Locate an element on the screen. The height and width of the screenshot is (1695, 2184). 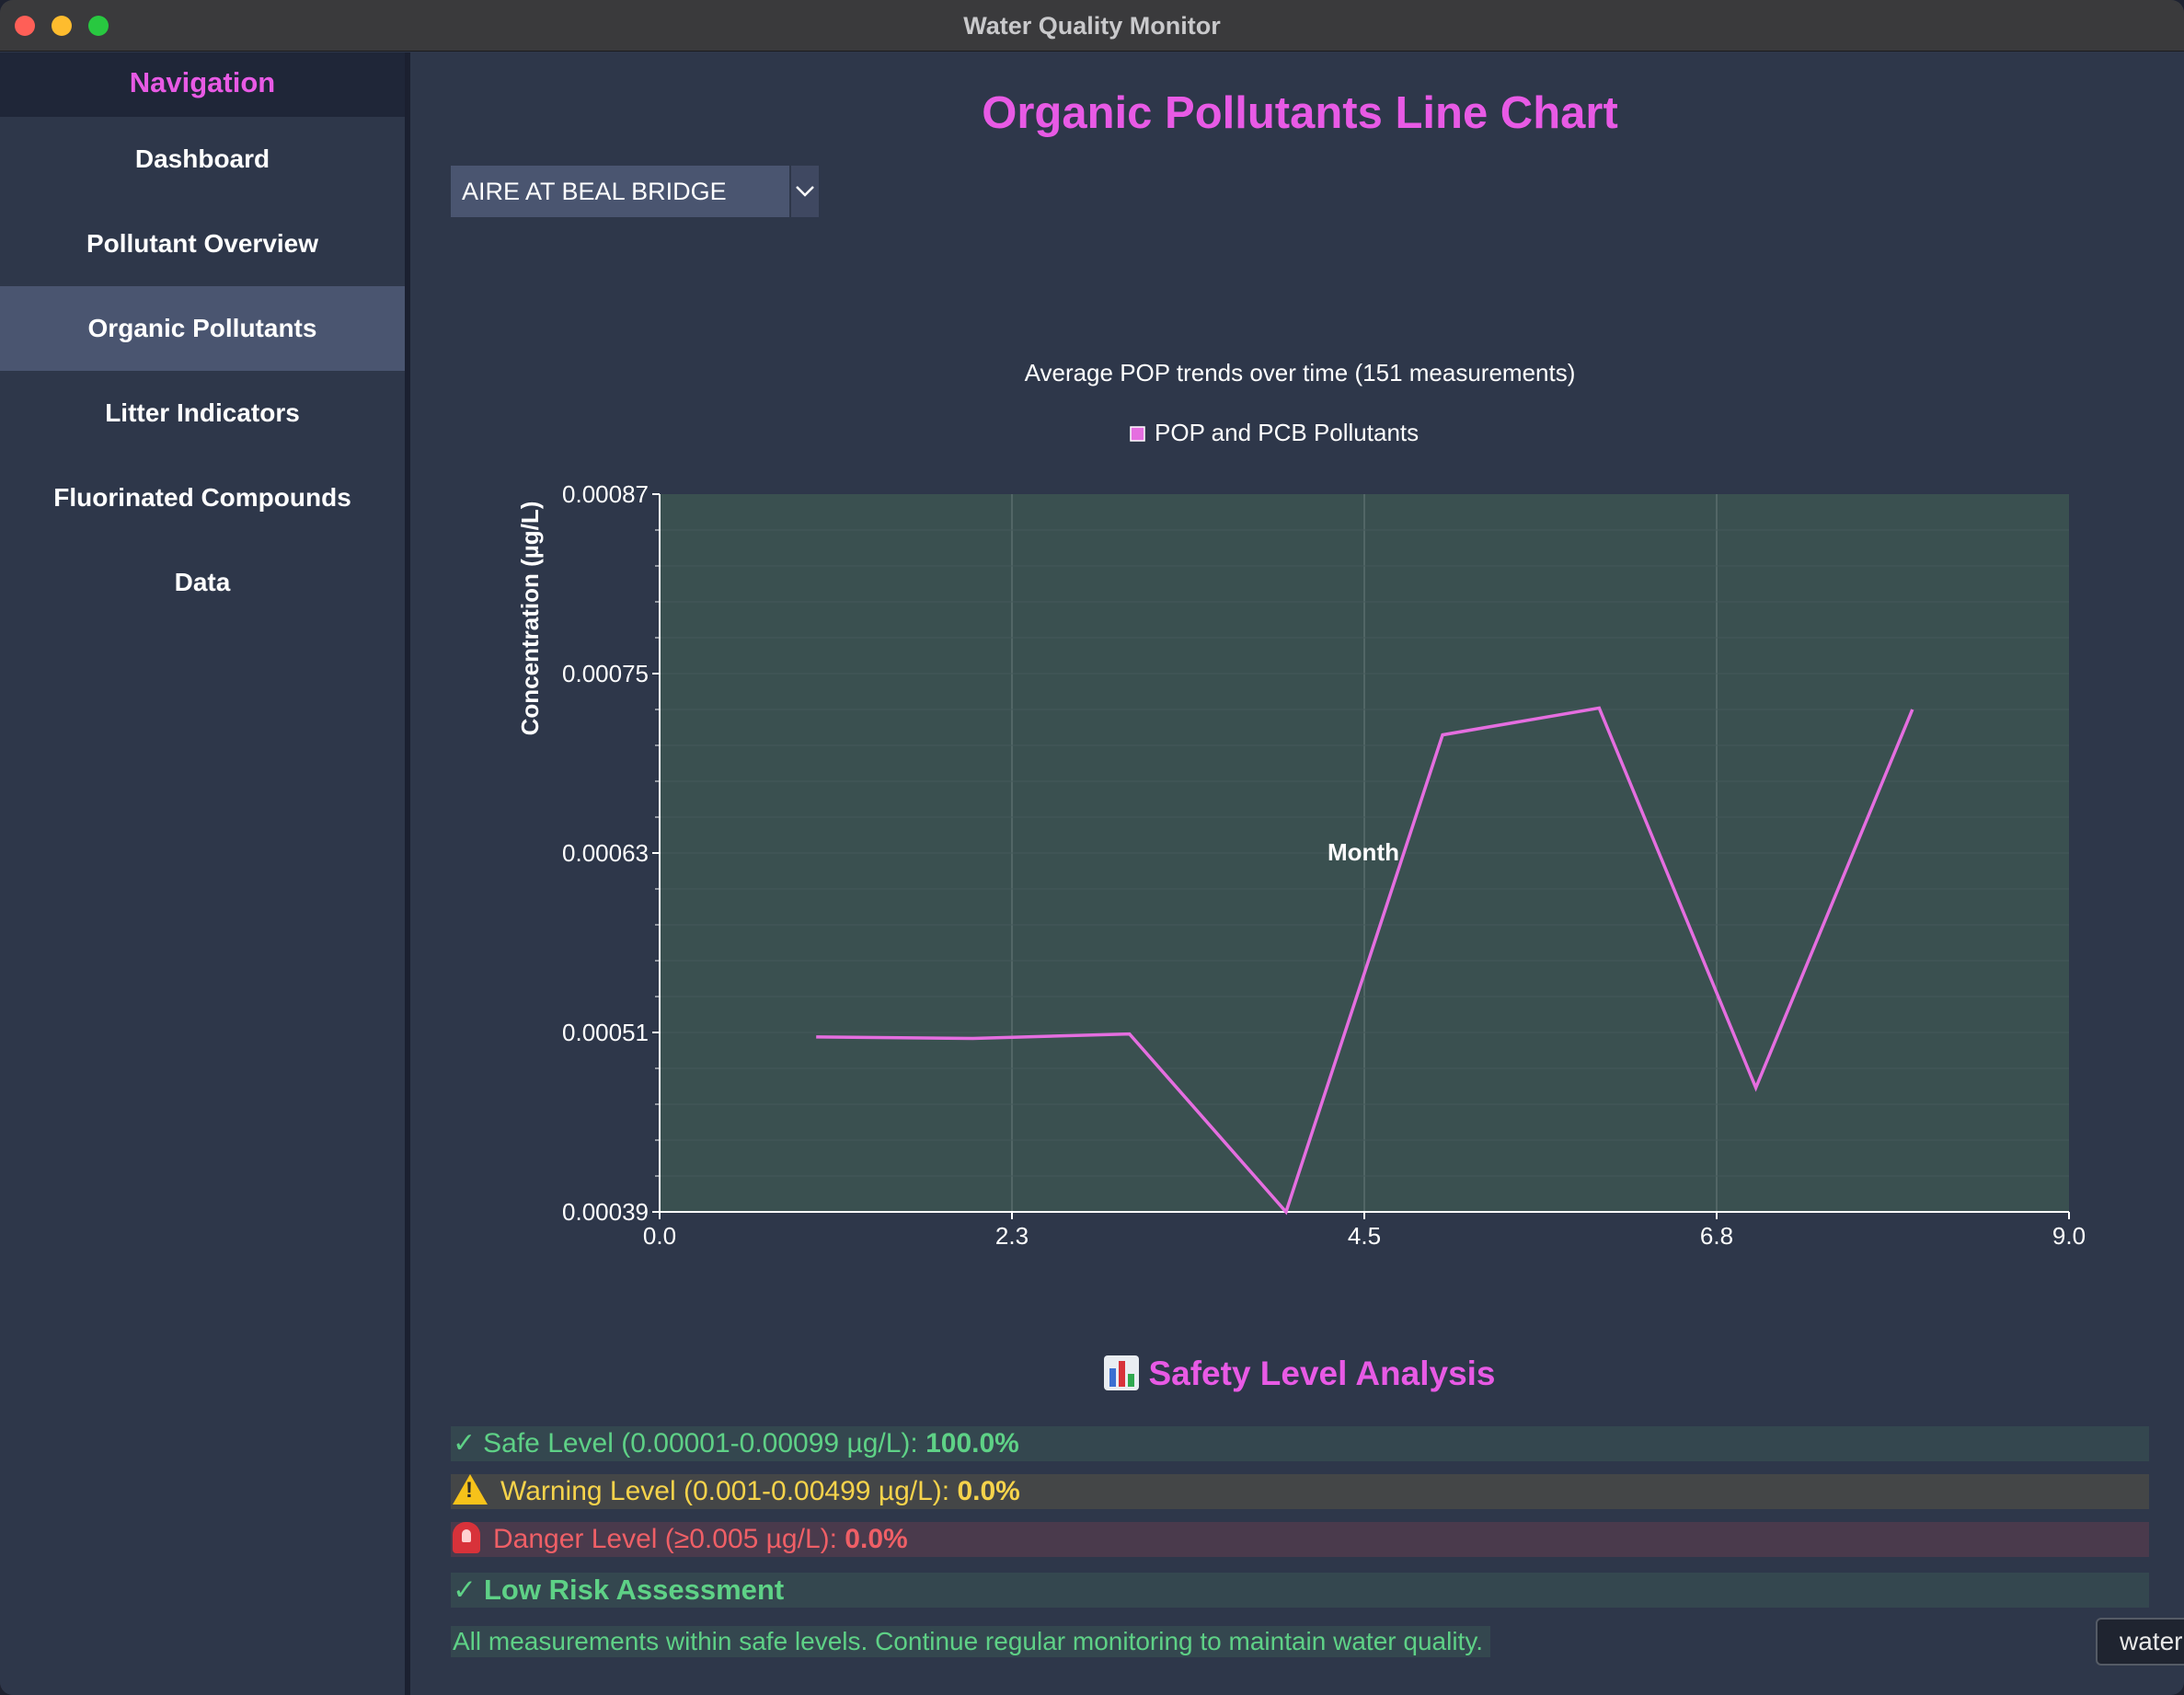
safety-heading: Safety Level Analysis is located at coordinates (1300, 1374).